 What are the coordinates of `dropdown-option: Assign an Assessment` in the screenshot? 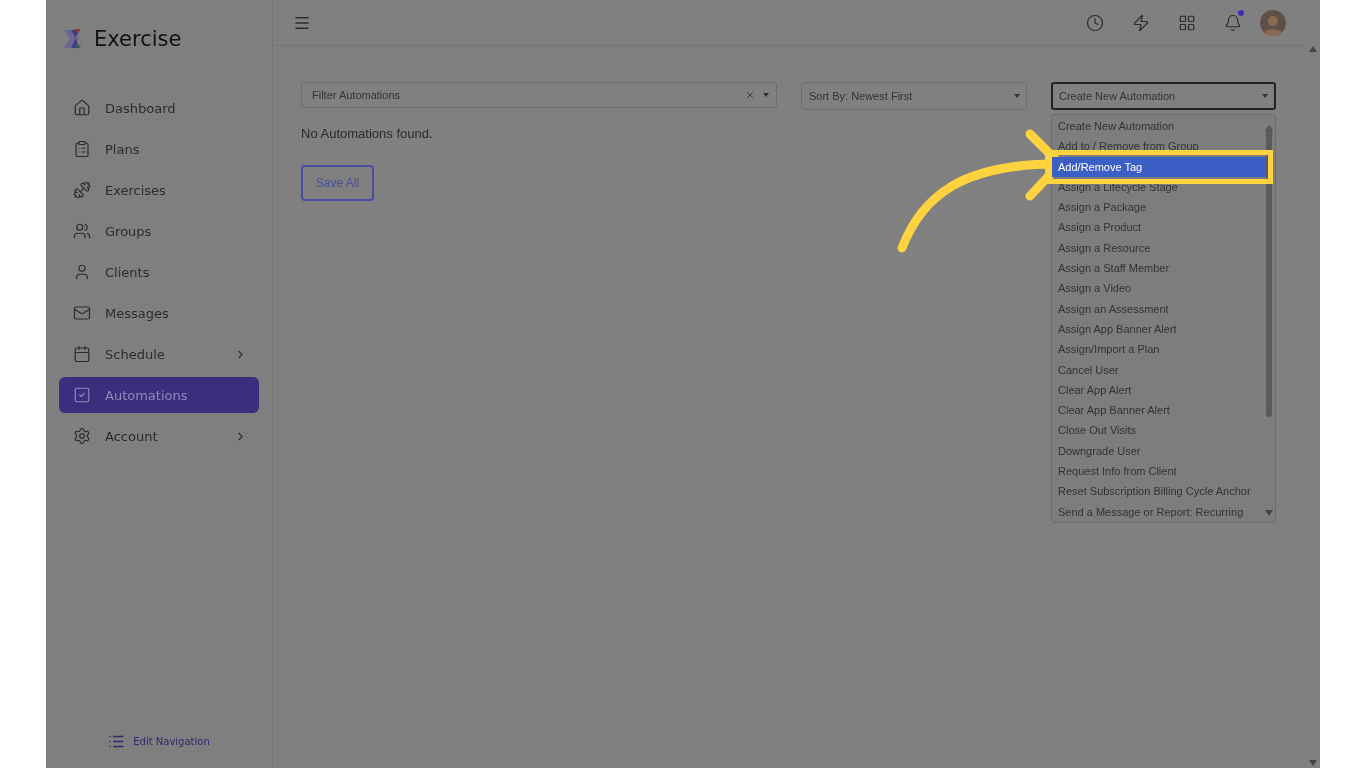 It's located at (1158, 308).